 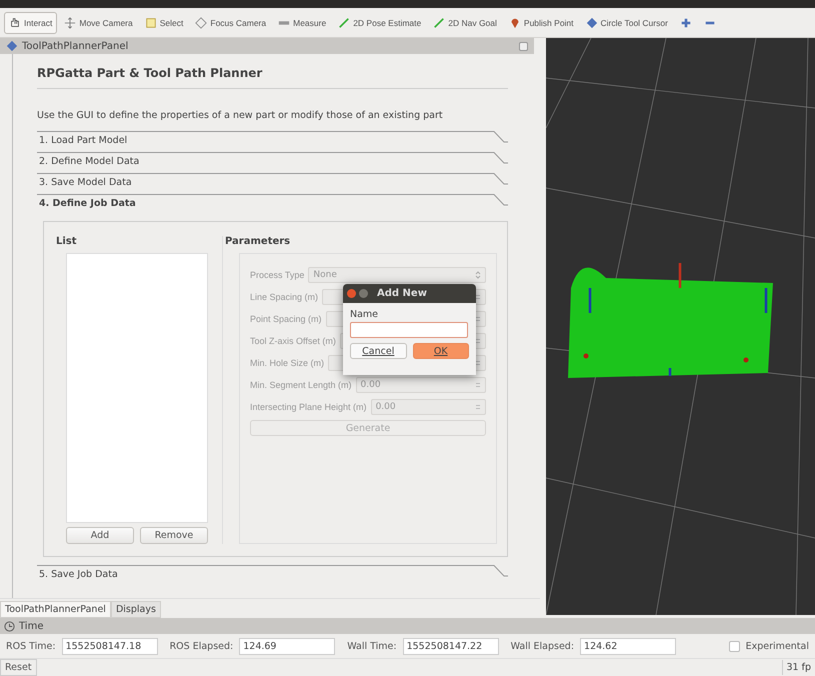 I want to click on parameter-label: Min. Segment Length (m), so click(x=301, y=385).